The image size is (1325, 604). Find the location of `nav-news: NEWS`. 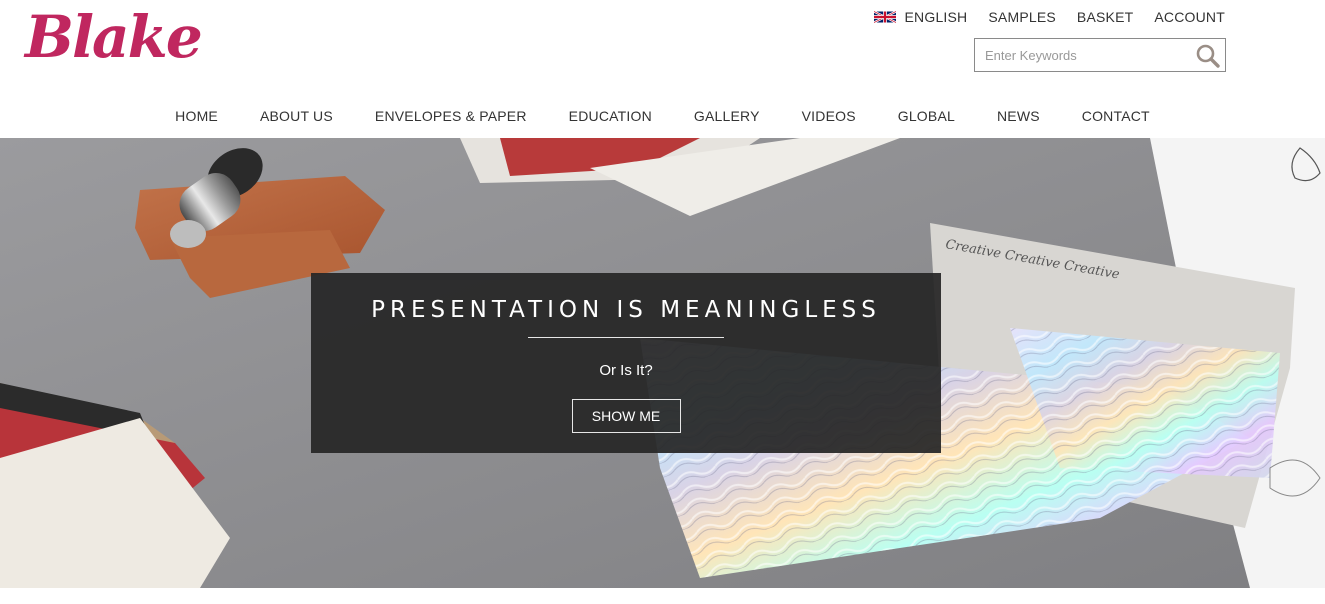

nav-news: NEWS is located at coordinates (1018, 116).